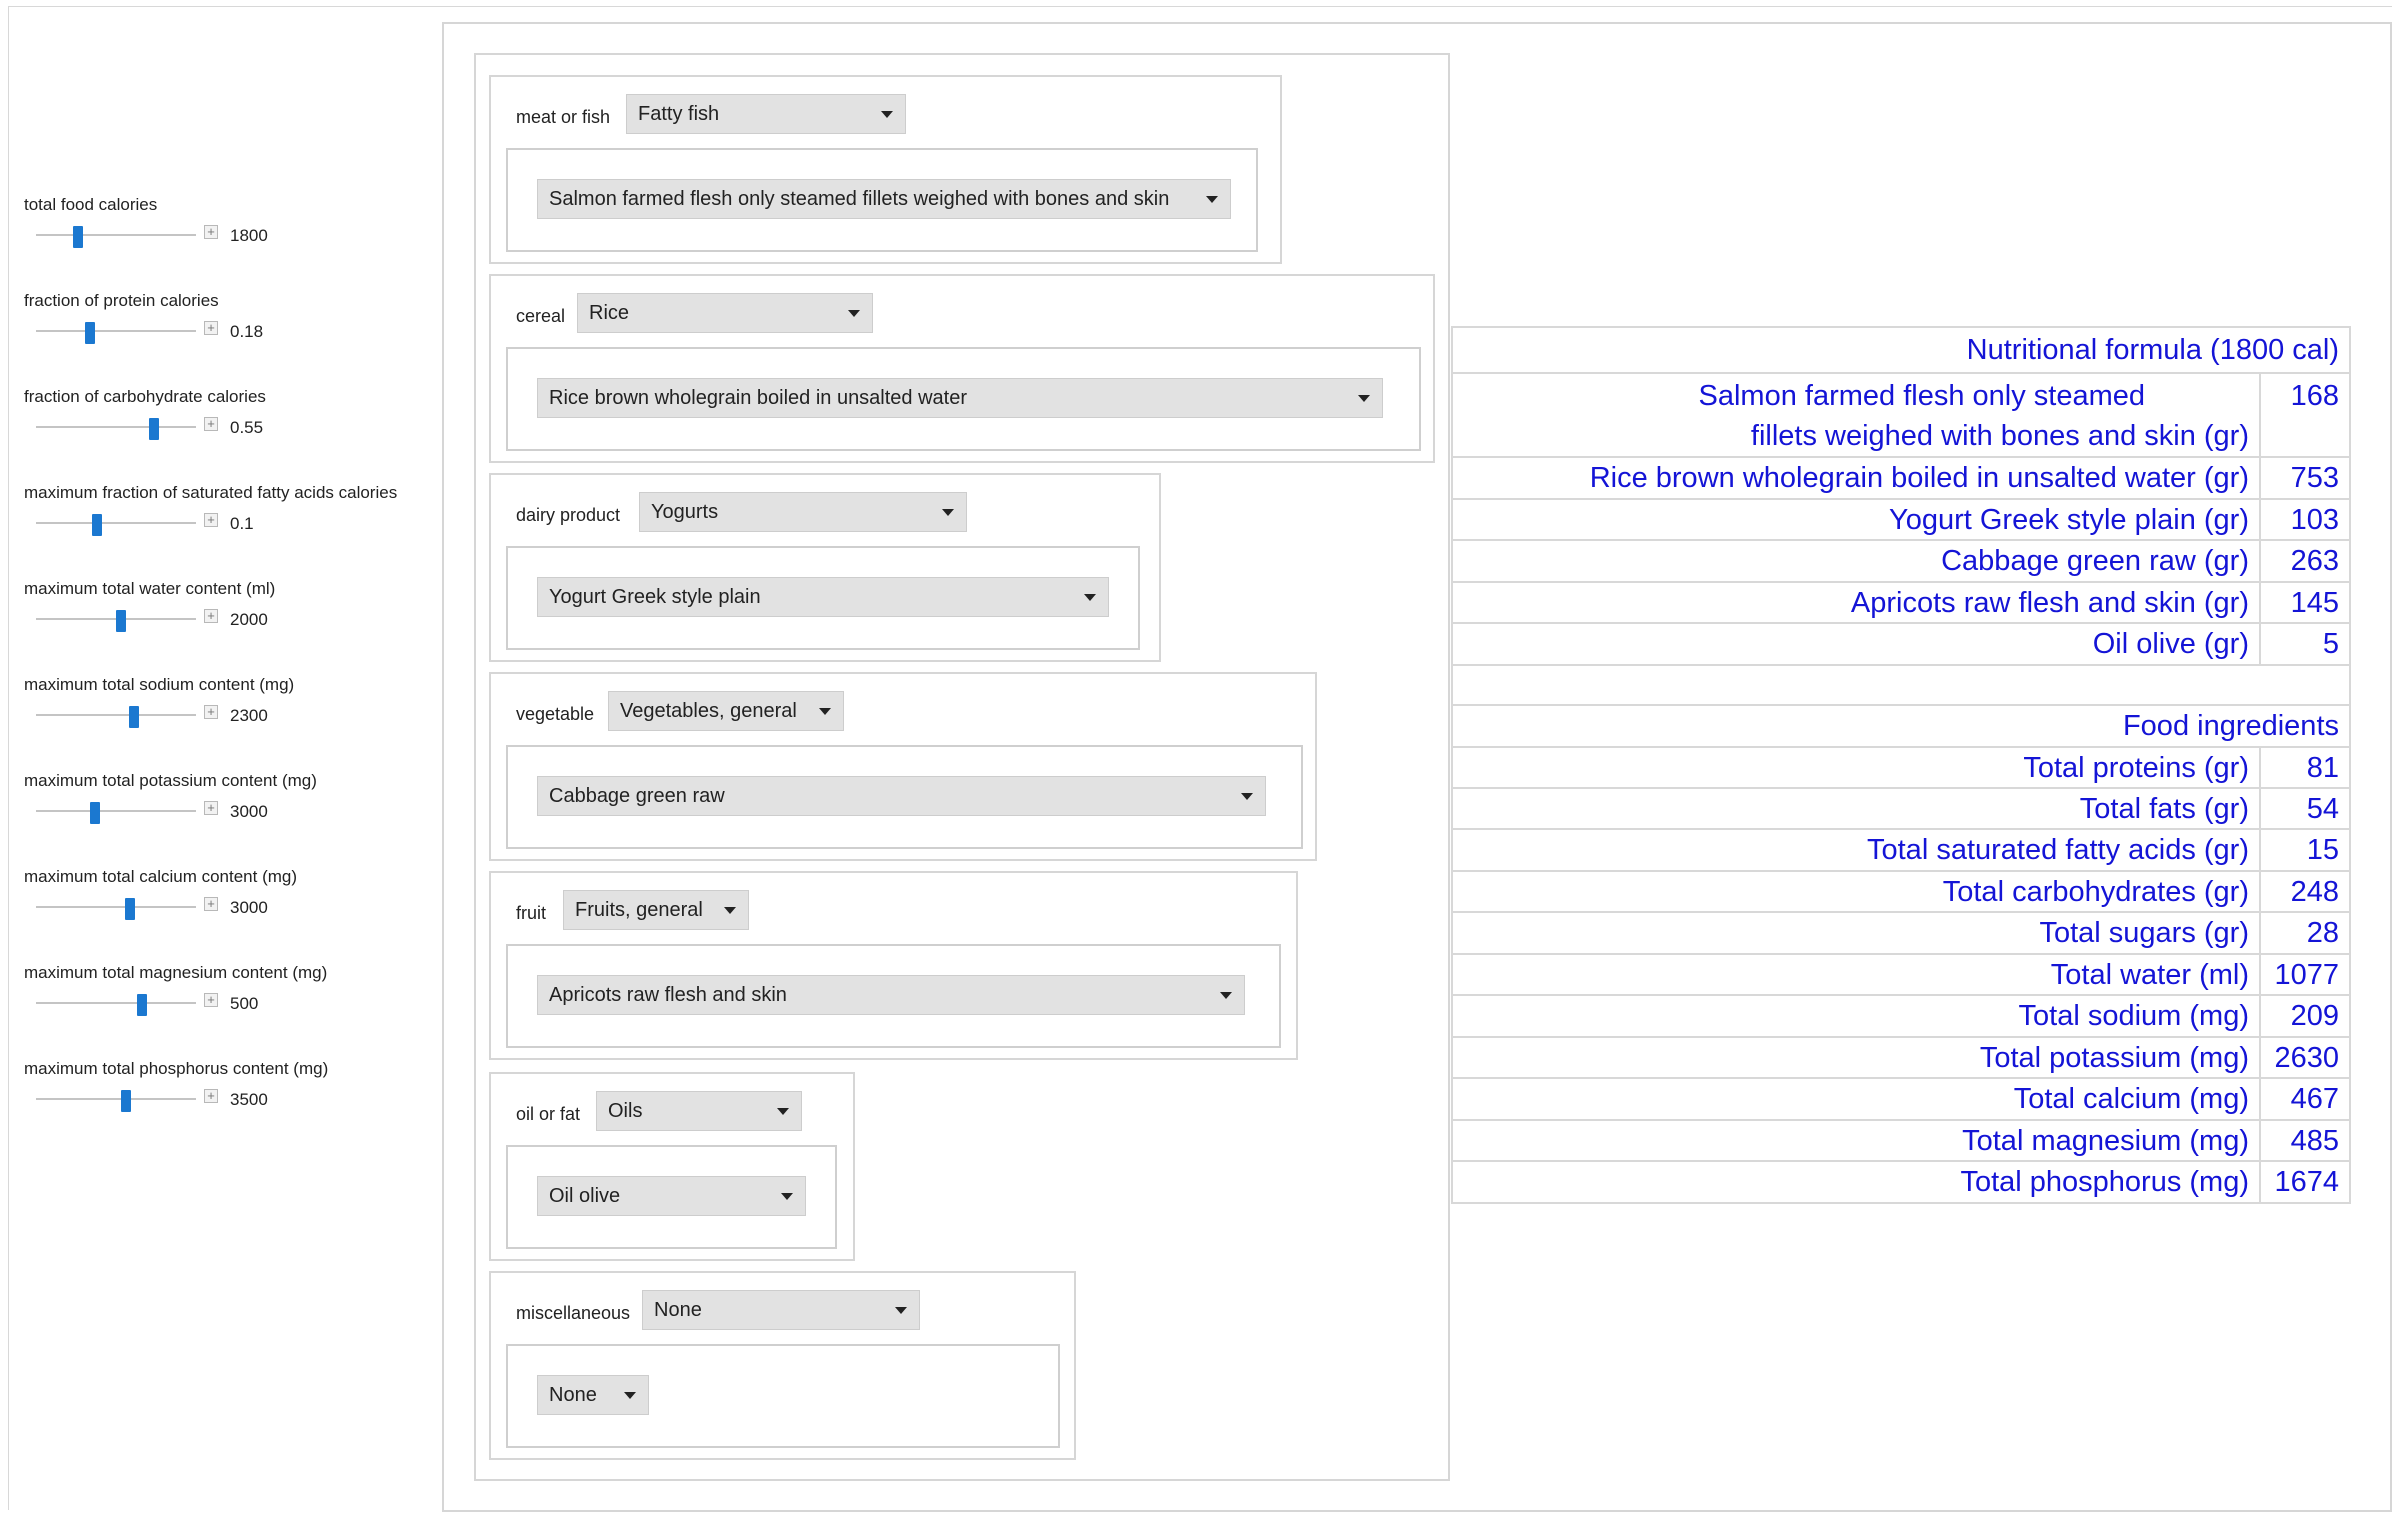 The image size is (2392, 1517). Describe the element at coordinates (573, 1313) in the screenshot. I see `category-label: miscellaneous` at that location.